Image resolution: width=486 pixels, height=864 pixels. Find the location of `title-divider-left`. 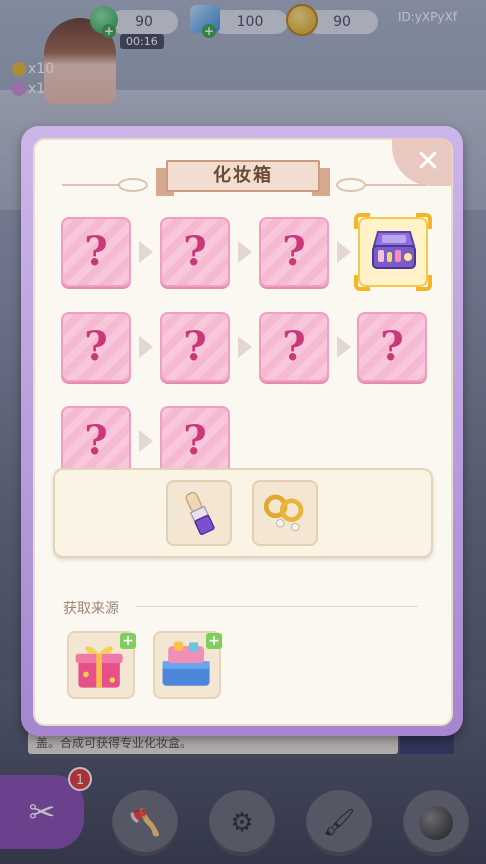

title-divider-left is located at coordinates (90, 185).